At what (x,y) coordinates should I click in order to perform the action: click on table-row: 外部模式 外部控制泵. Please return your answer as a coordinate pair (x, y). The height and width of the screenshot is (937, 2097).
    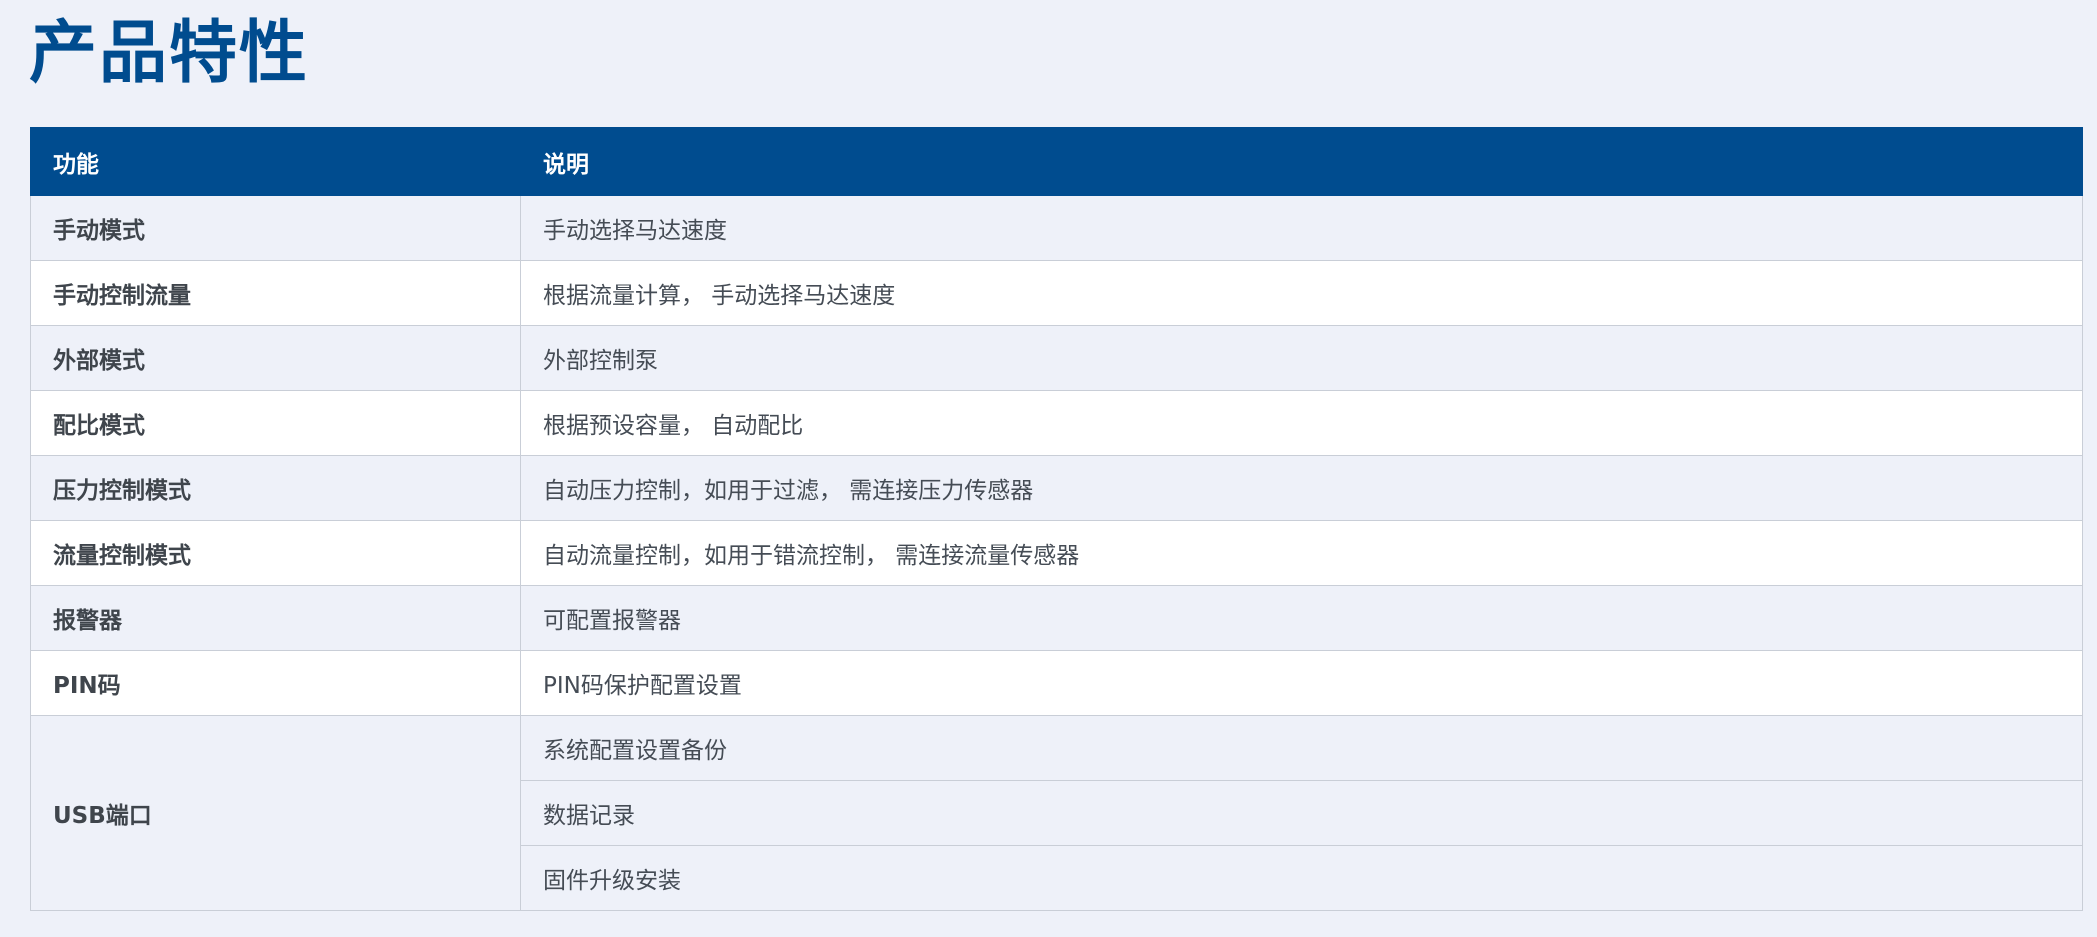
    Looking at the image, I should click on (1056, 358).